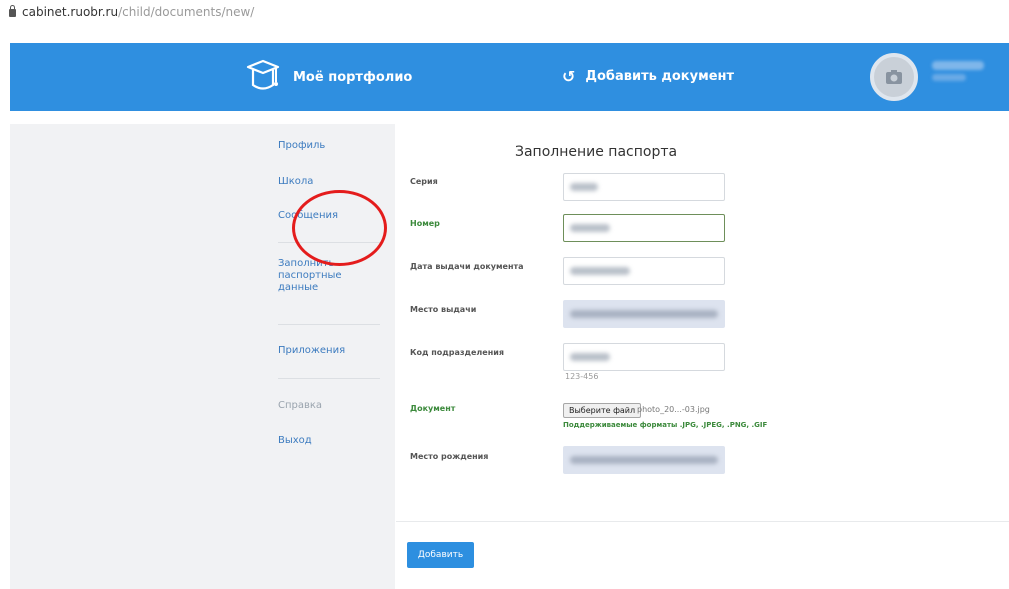 The image size is (1009, 589). I want to click on selected-file-name: photo_20...-03.jpg, so click(673, 409).